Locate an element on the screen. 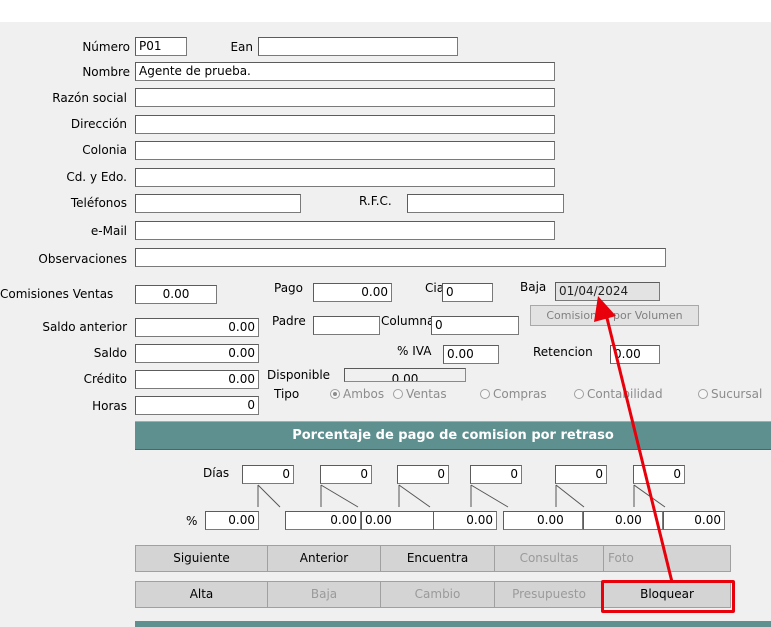  horas-label: Horas is located at coordinates (109, 406).